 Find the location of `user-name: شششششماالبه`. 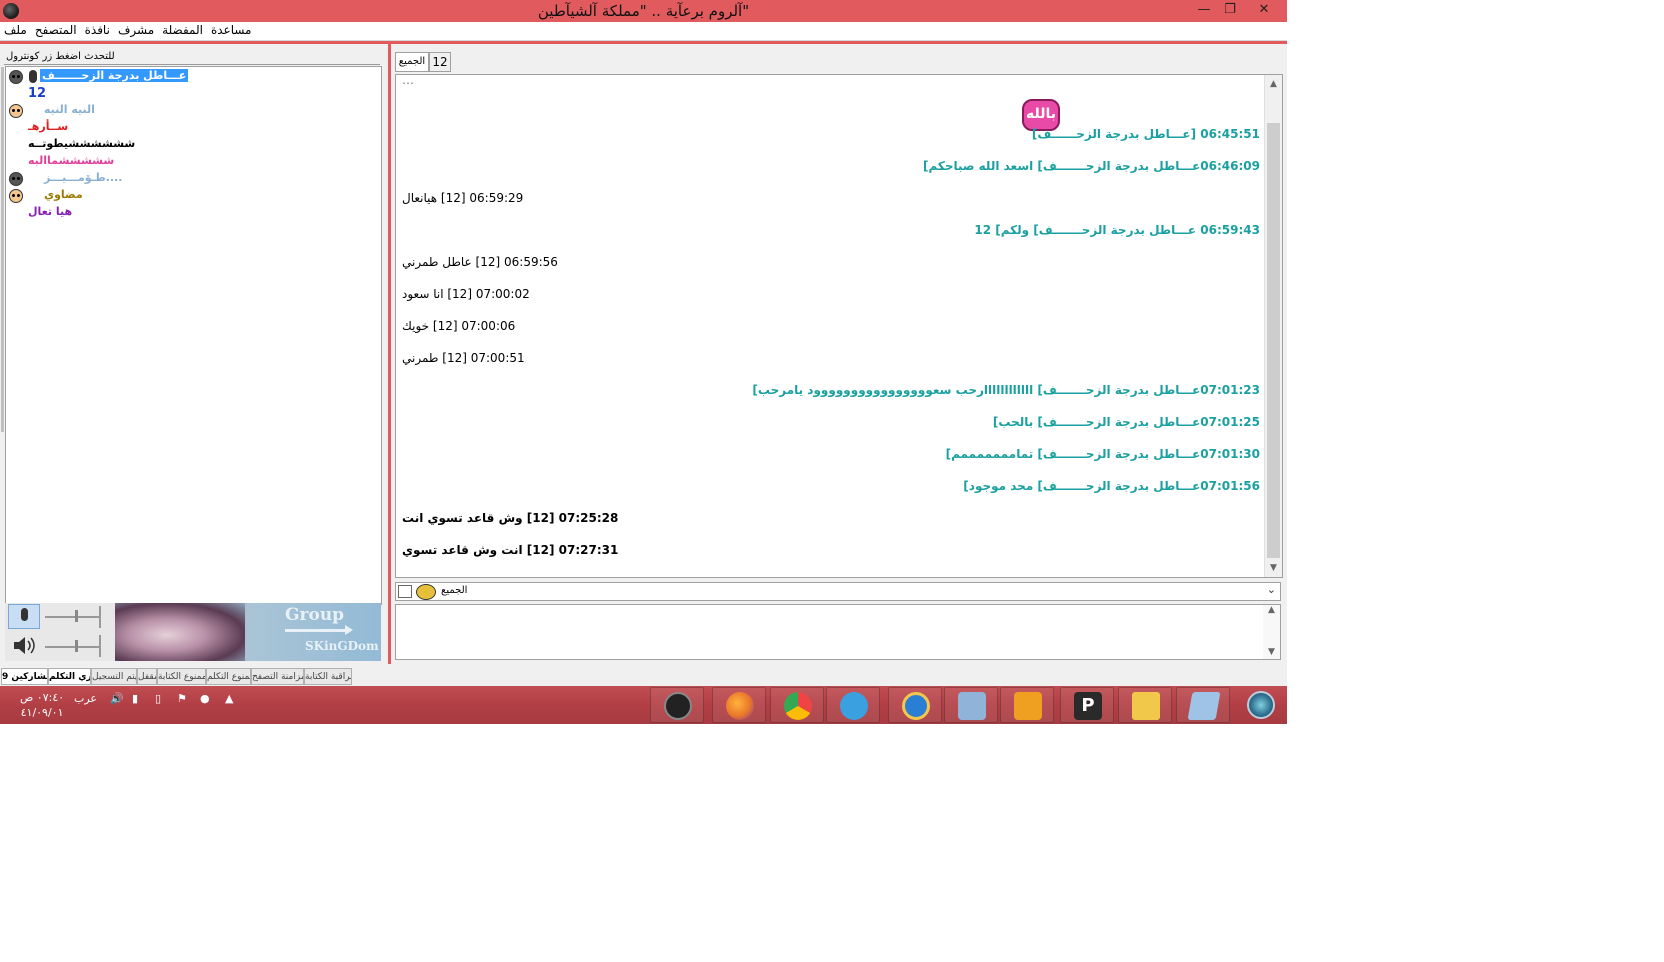

user-name: شششششماالبه is located at coordinates (71, 160).